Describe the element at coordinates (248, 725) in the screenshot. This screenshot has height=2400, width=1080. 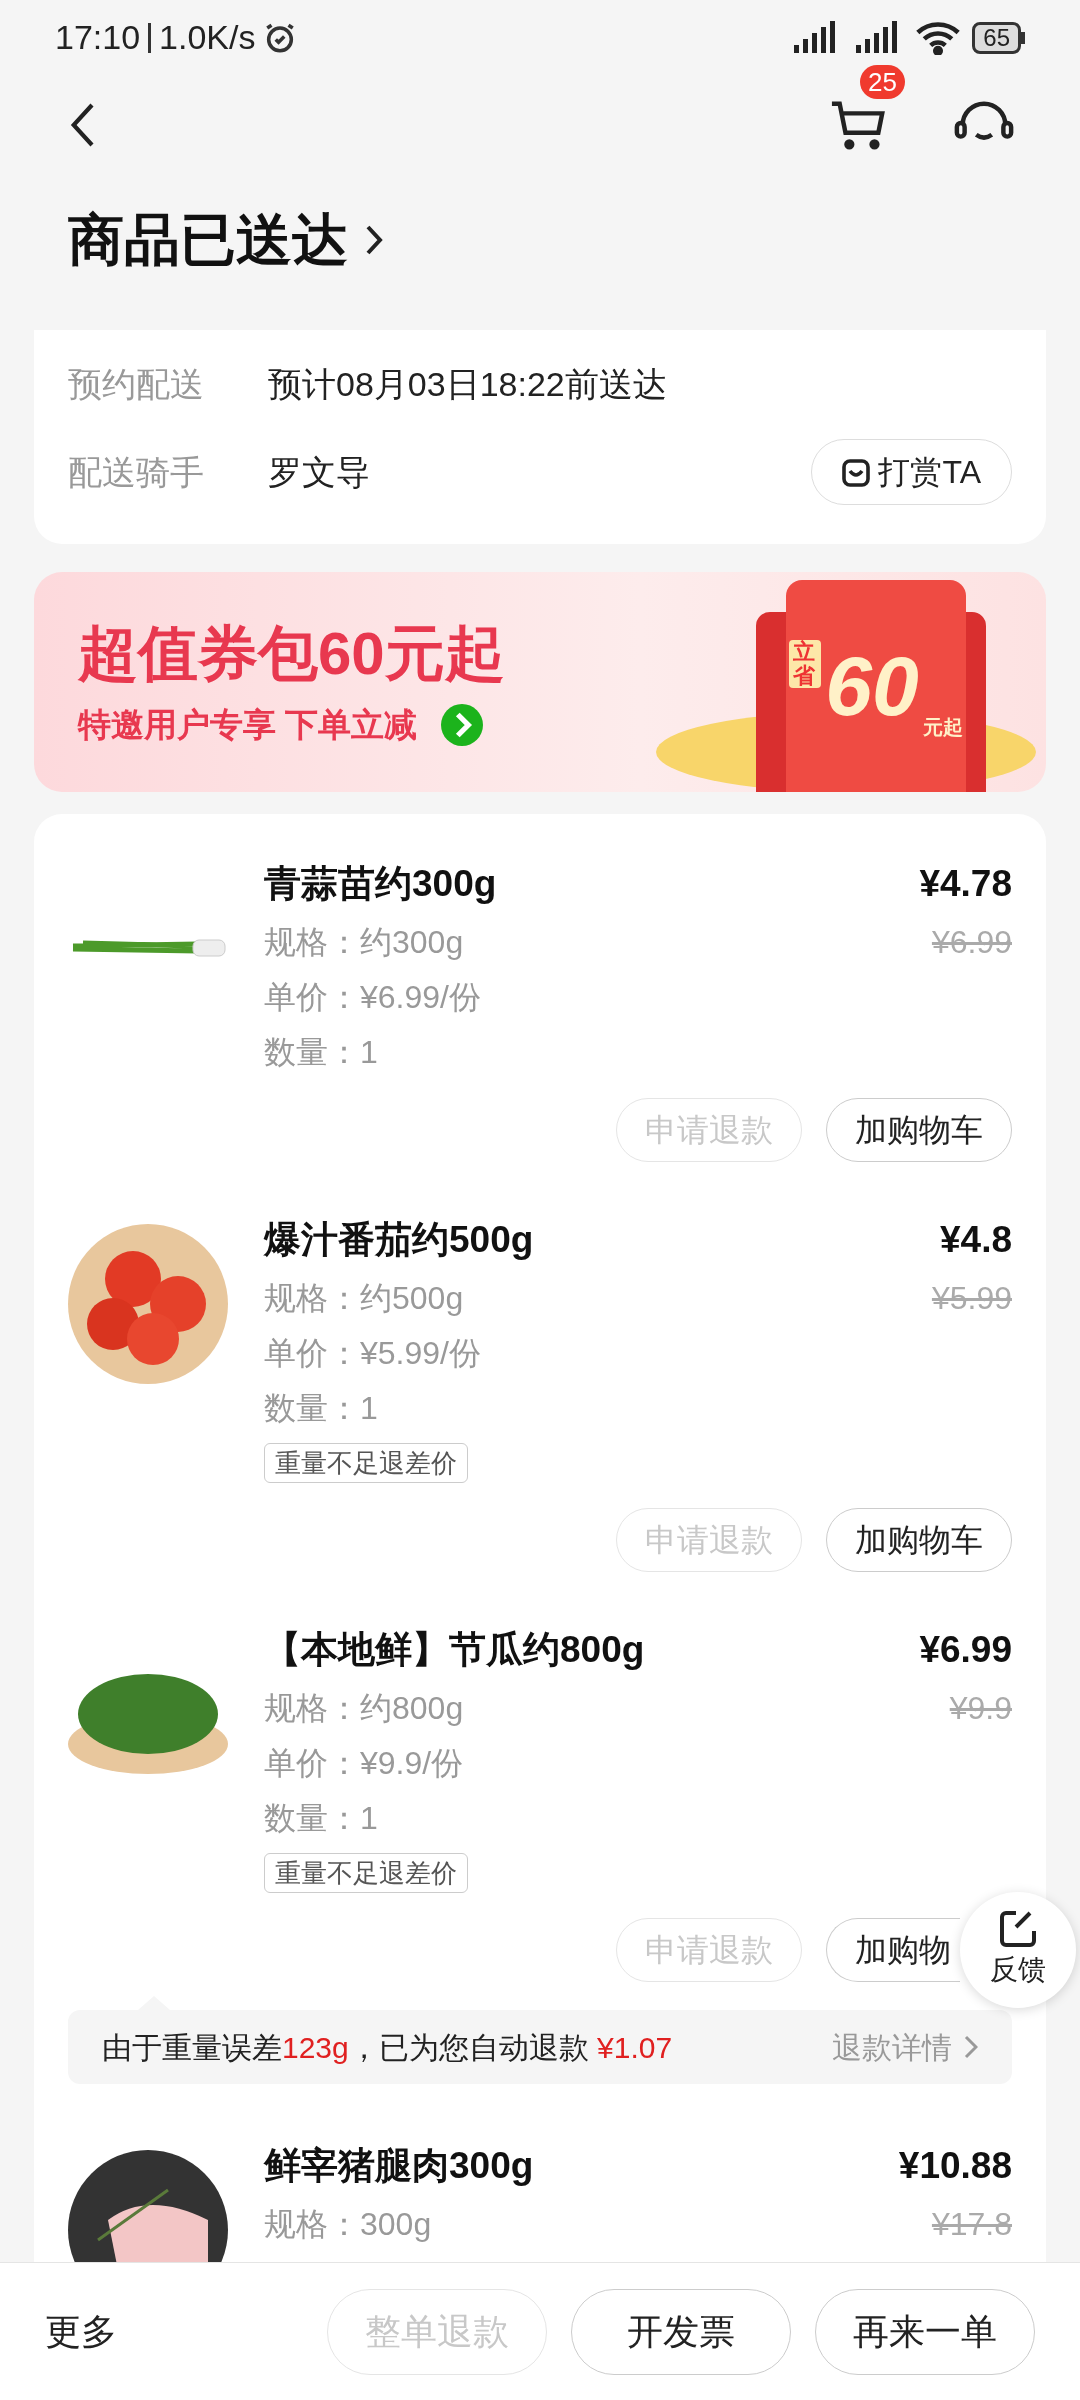
I see `banner-subtitle: 特邀用户专享 下单立减` at that location.